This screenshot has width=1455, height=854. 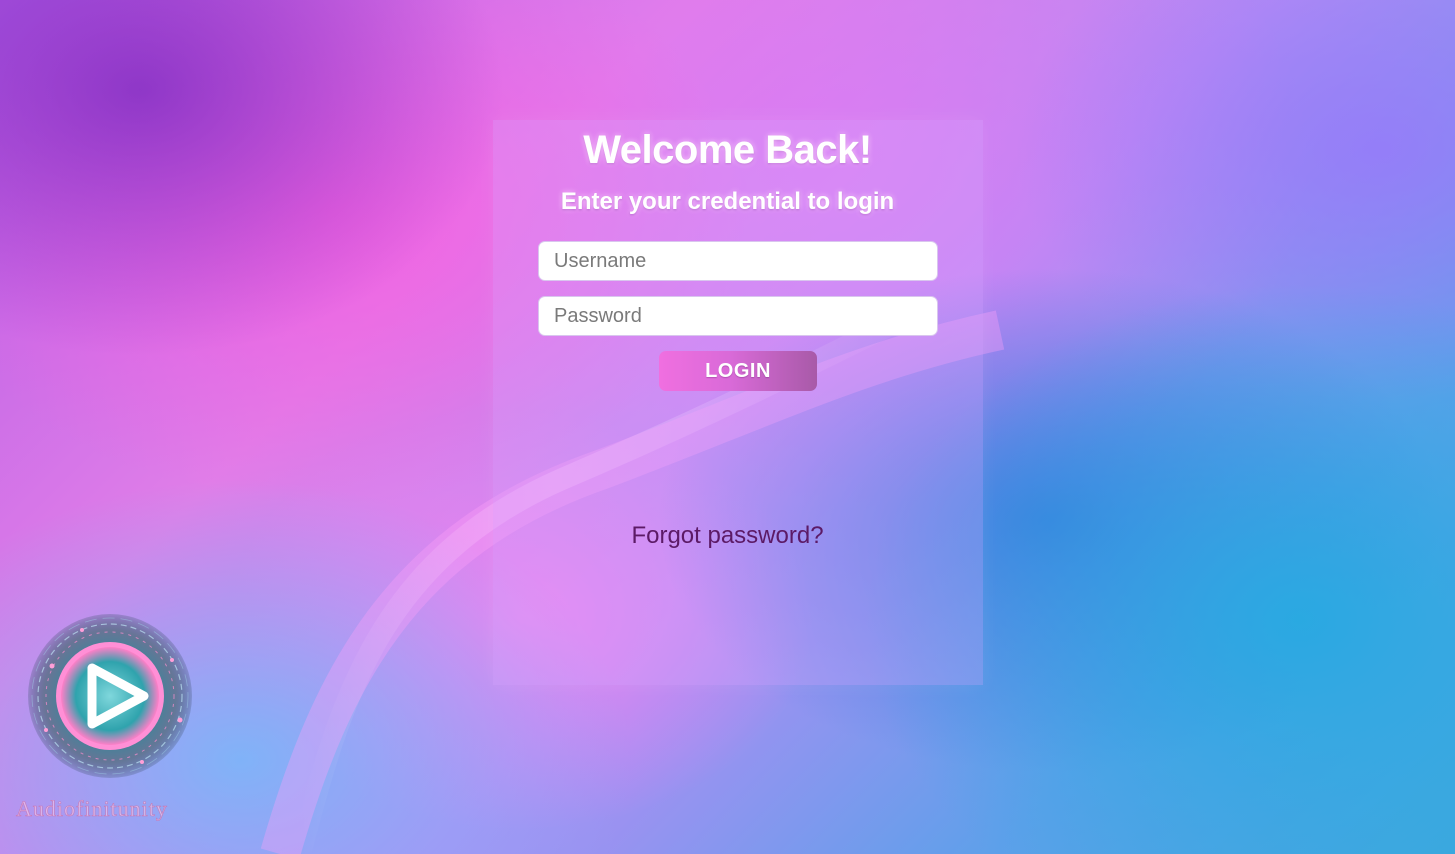 What do you see at coordinates (738, 261) in the screenshot?
I see `username-input` at bounding box center [738, 261].